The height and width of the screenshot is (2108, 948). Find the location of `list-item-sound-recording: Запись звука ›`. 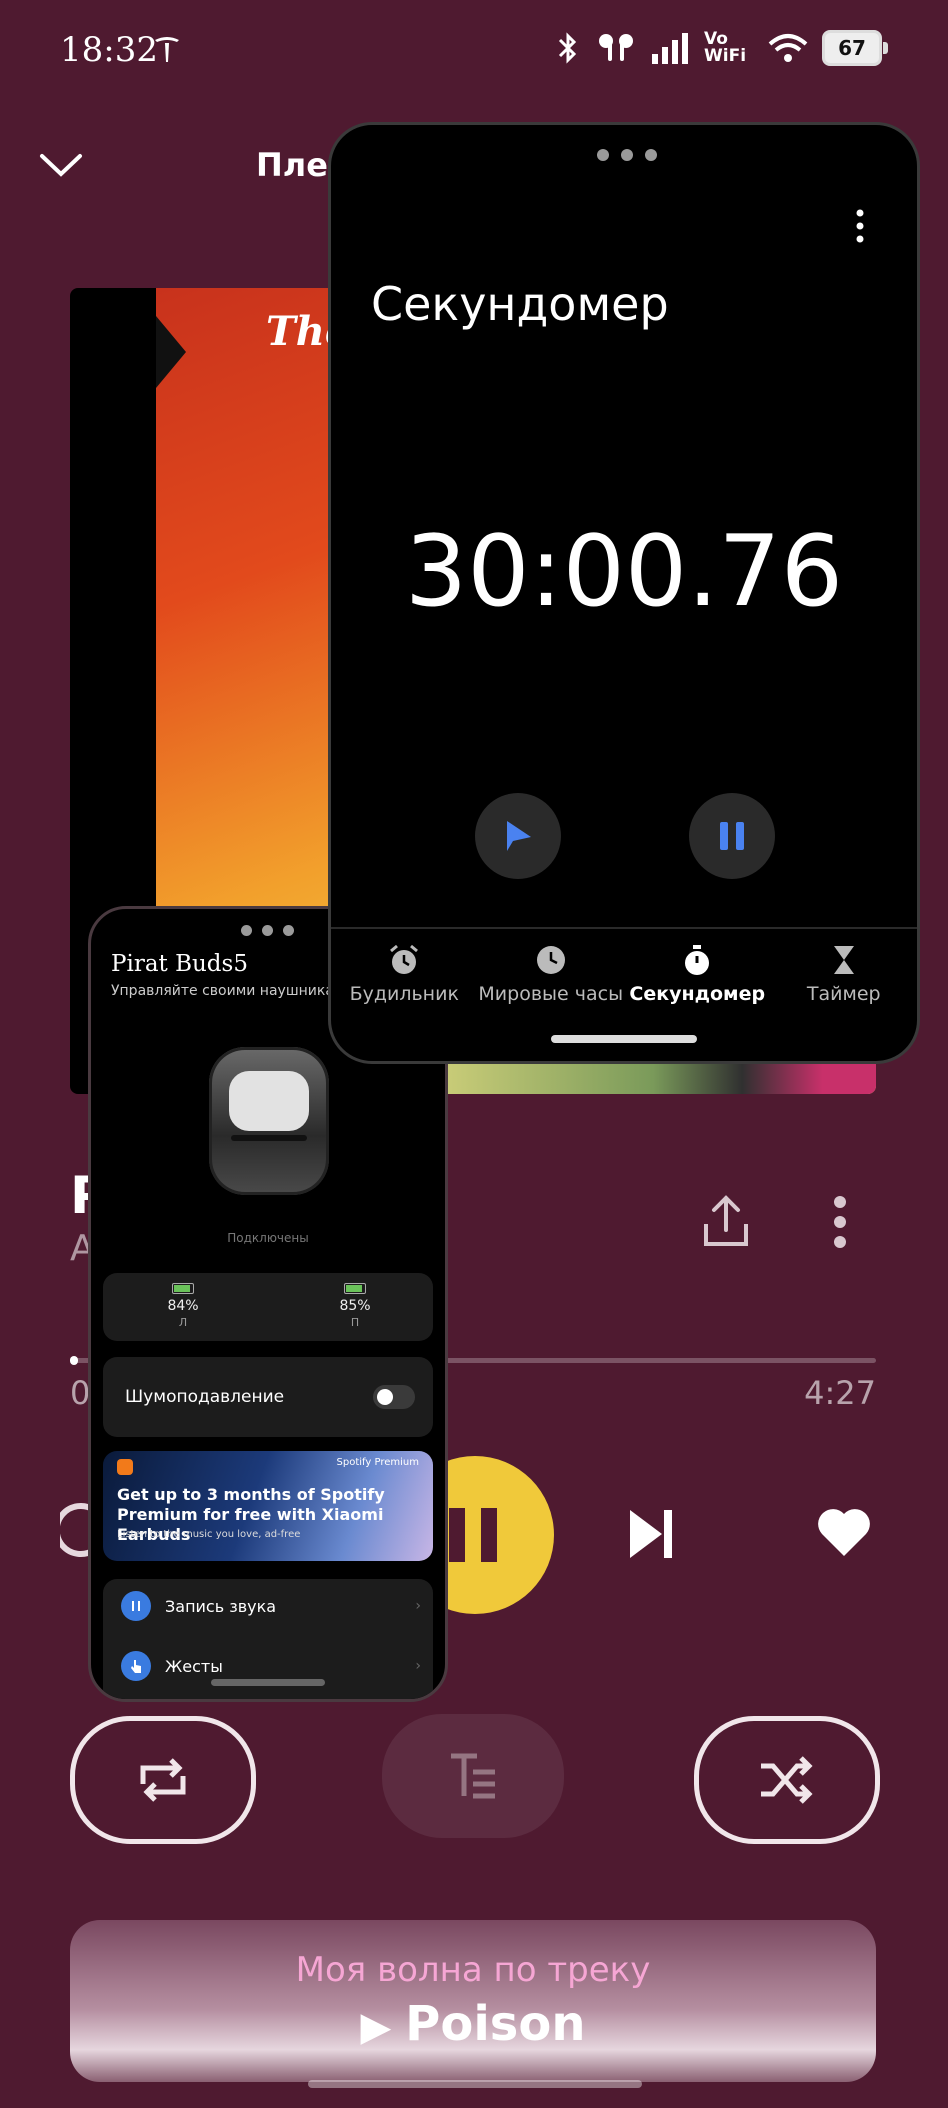

list-item-sound-recording: Запись звука › is located at coordinates (271, 1606).